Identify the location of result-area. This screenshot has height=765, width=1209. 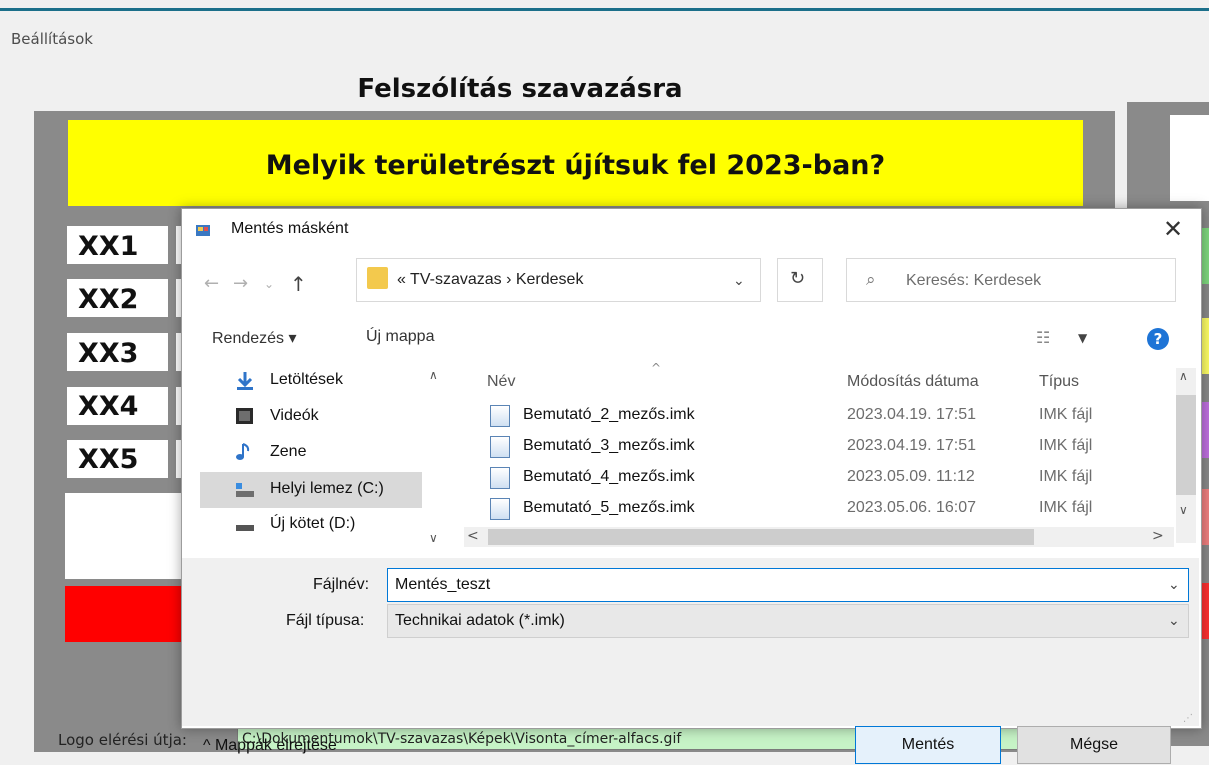
(130, 536).